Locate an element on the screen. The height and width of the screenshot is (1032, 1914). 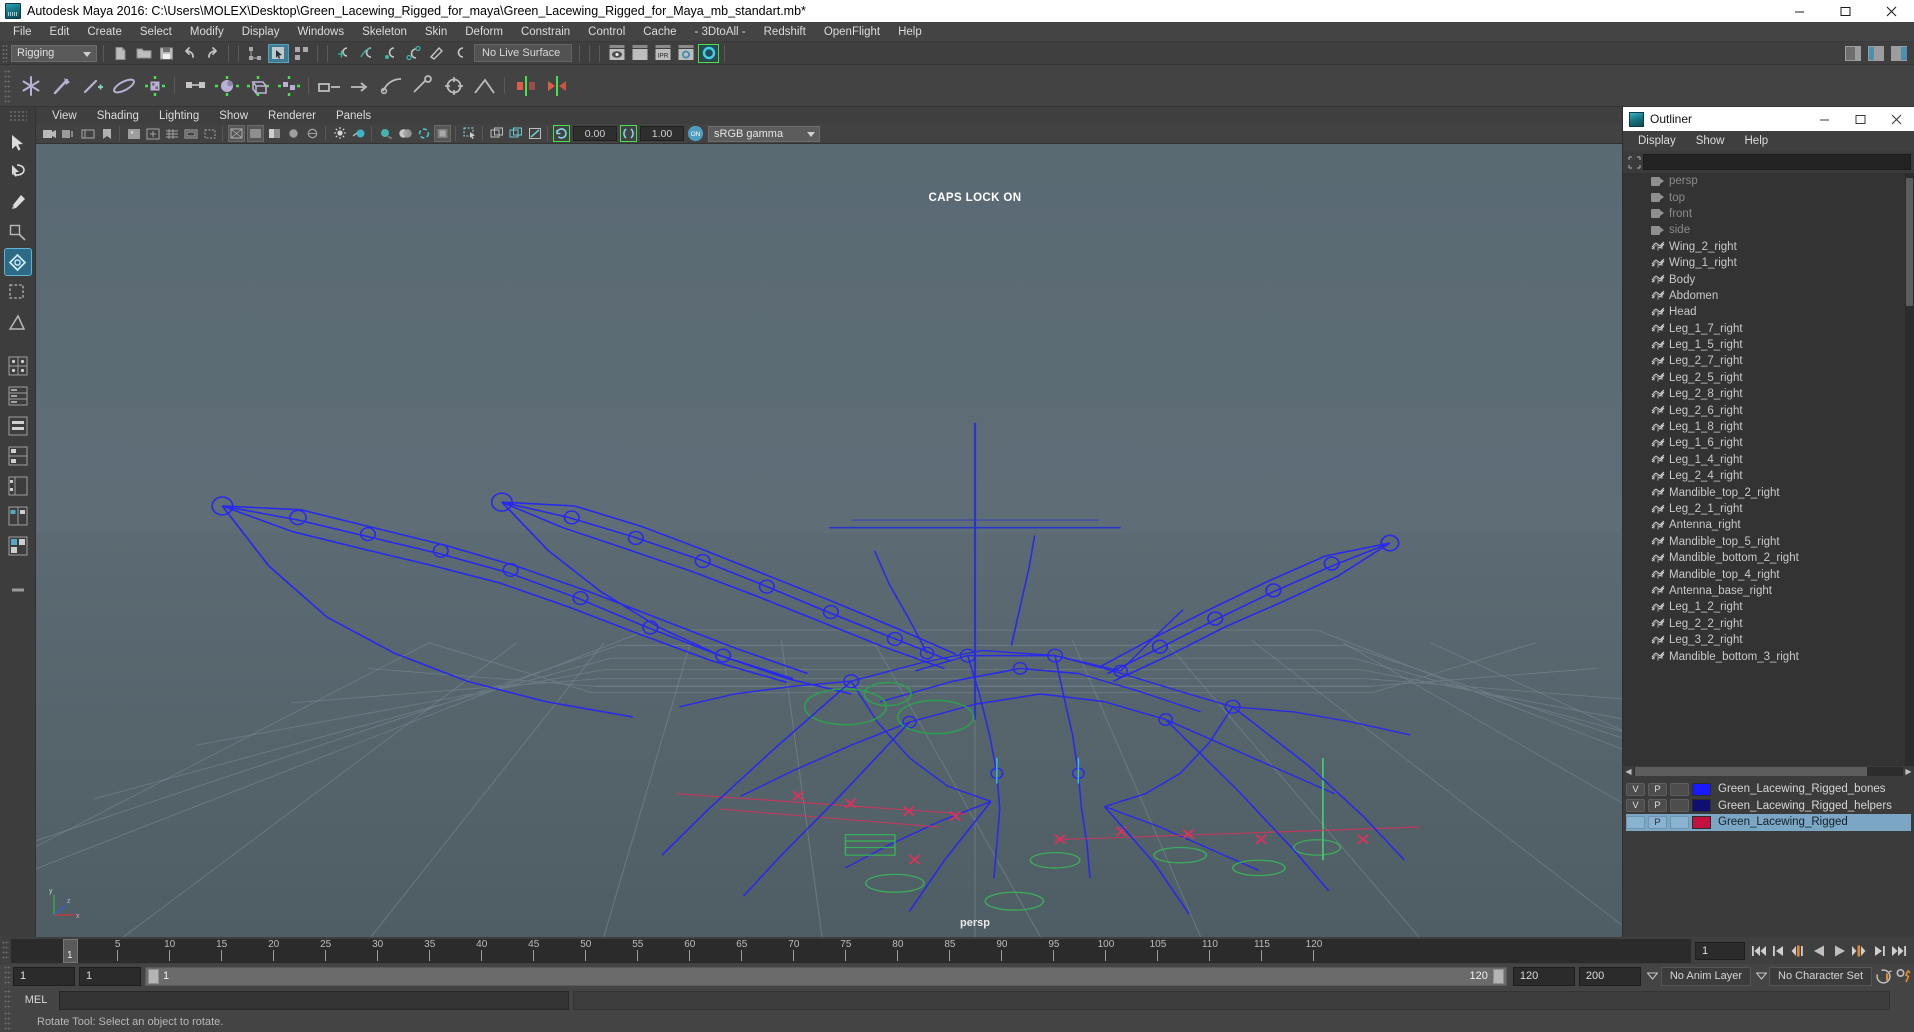
character-set-chevron-down-icon is located at coordinates (1761, 976).